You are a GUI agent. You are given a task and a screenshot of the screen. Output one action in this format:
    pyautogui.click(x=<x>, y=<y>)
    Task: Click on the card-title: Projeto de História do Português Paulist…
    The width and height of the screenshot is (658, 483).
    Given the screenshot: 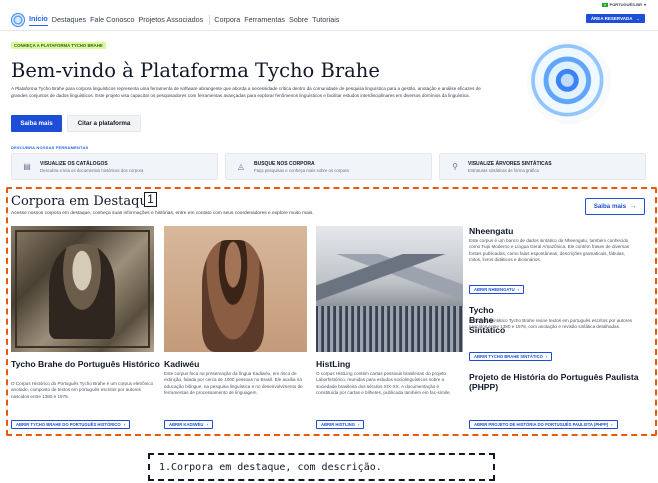 What is the action you would take?
    pyautogui.click(x=554, y=382)
    